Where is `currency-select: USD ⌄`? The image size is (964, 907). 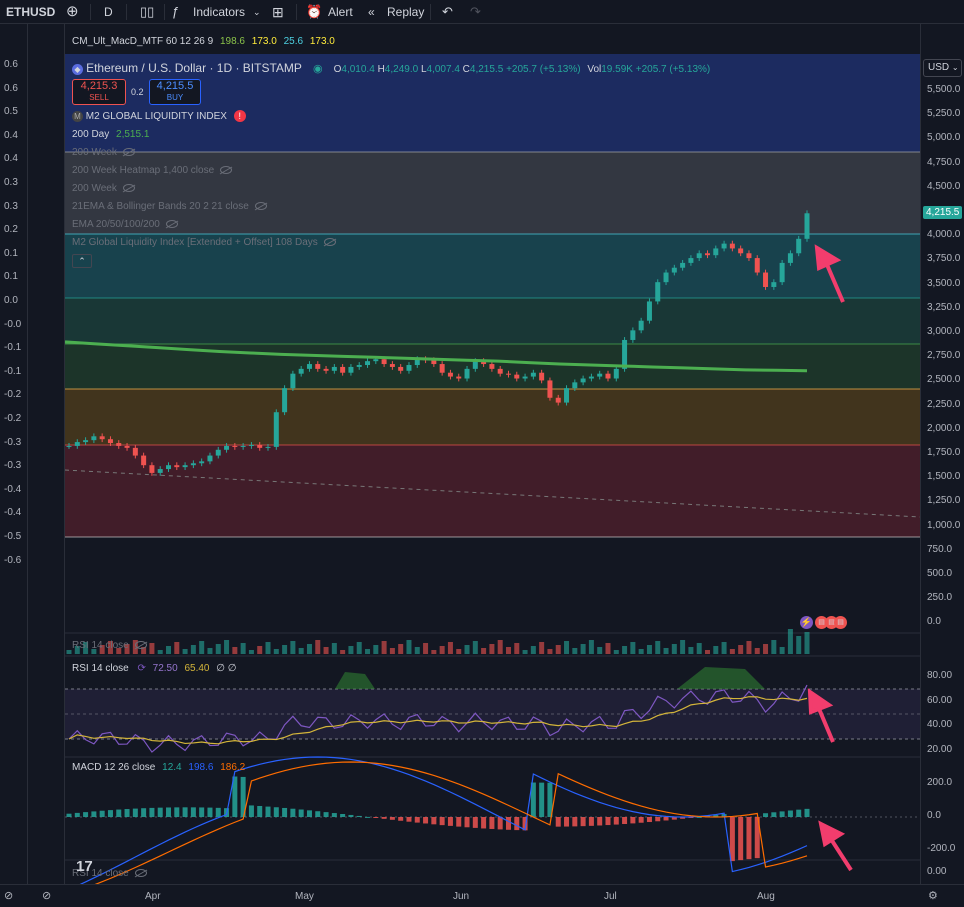
currency-select: USD ⌄ is located at coordinates (942, 68).